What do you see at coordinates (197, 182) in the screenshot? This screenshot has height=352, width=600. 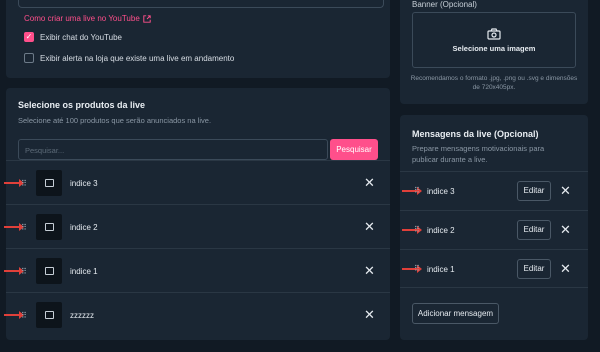 I see `product-row: ⠿ indice 3 ✕` at bounding box center [197, 182].